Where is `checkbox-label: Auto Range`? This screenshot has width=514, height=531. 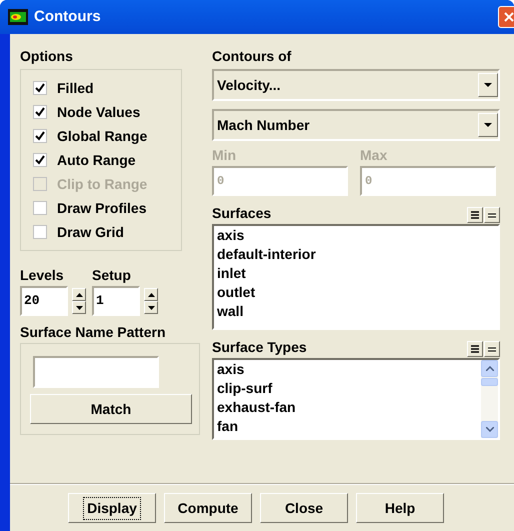
checkbox-label: Auto Range is located at coordinates (96, 160).